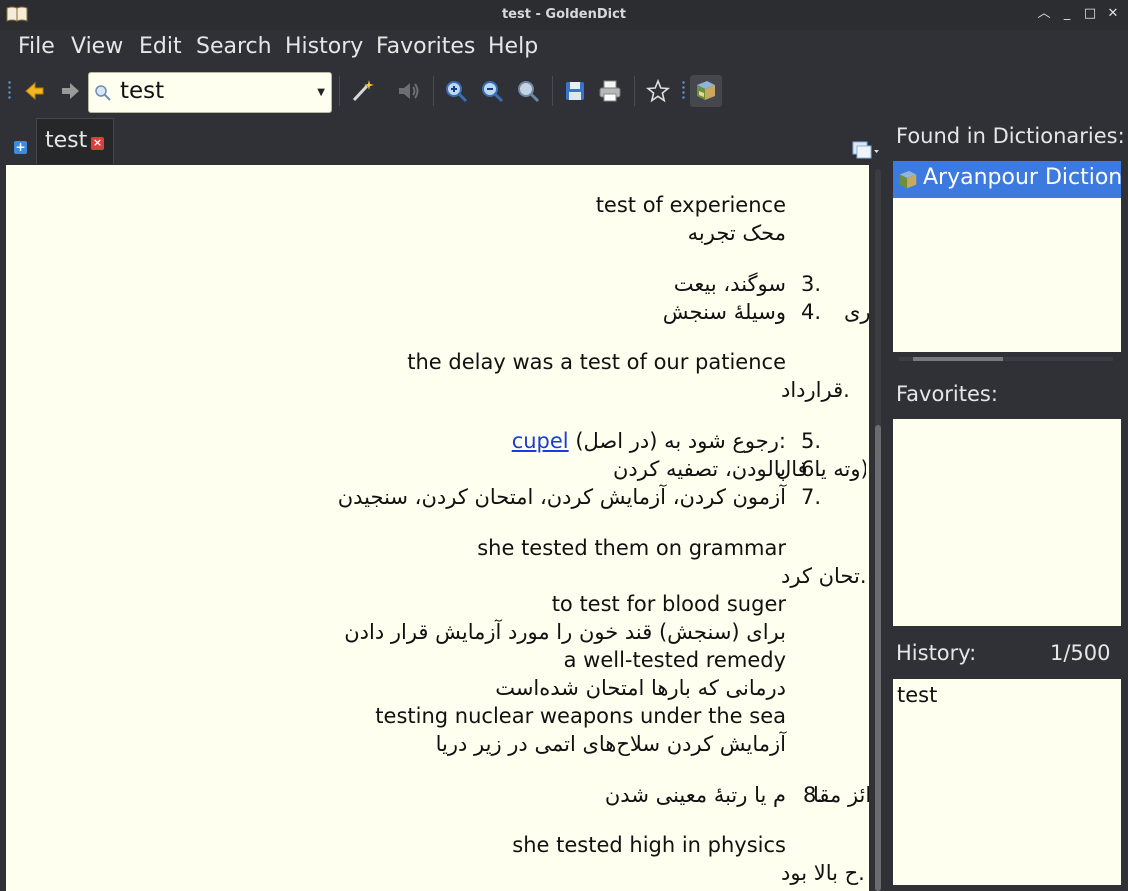 Image resolution: width=1128 pixels, height=891 pixels. I want to click on tab-test: test ×, so click(75, 141).